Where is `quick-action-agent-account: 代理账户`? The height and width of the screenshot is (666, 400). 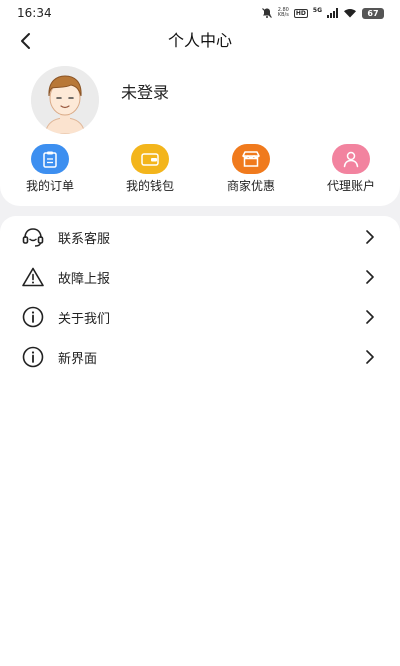
quick-action-agent-account: 代理账户 is located at coordinates (351, 169).